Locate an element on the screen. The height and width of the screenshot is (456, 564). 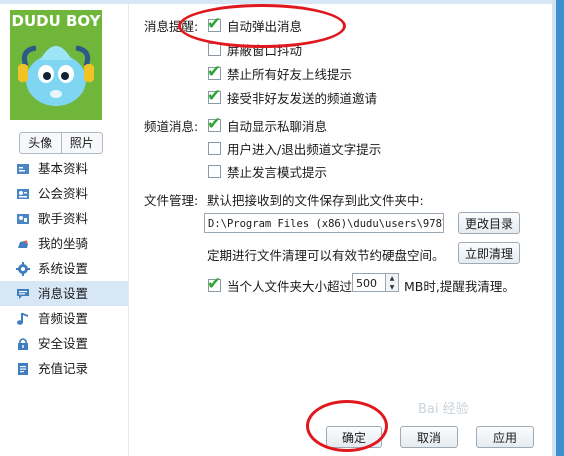
folder-size-limit-checkbox: 当个人文件夹大小超过 is located at coordinates (280, 284).